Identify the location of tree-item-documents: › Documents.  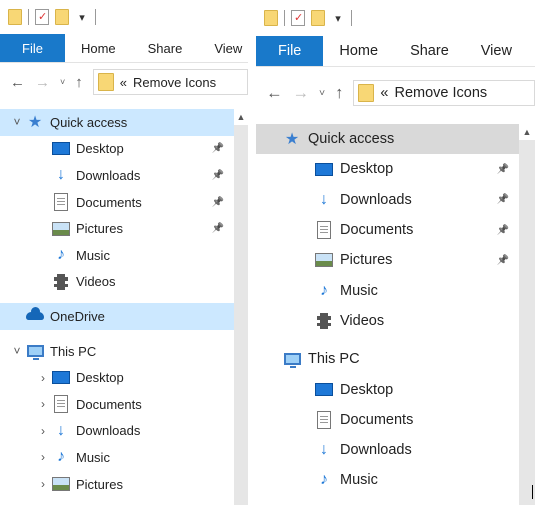
(117, 404).